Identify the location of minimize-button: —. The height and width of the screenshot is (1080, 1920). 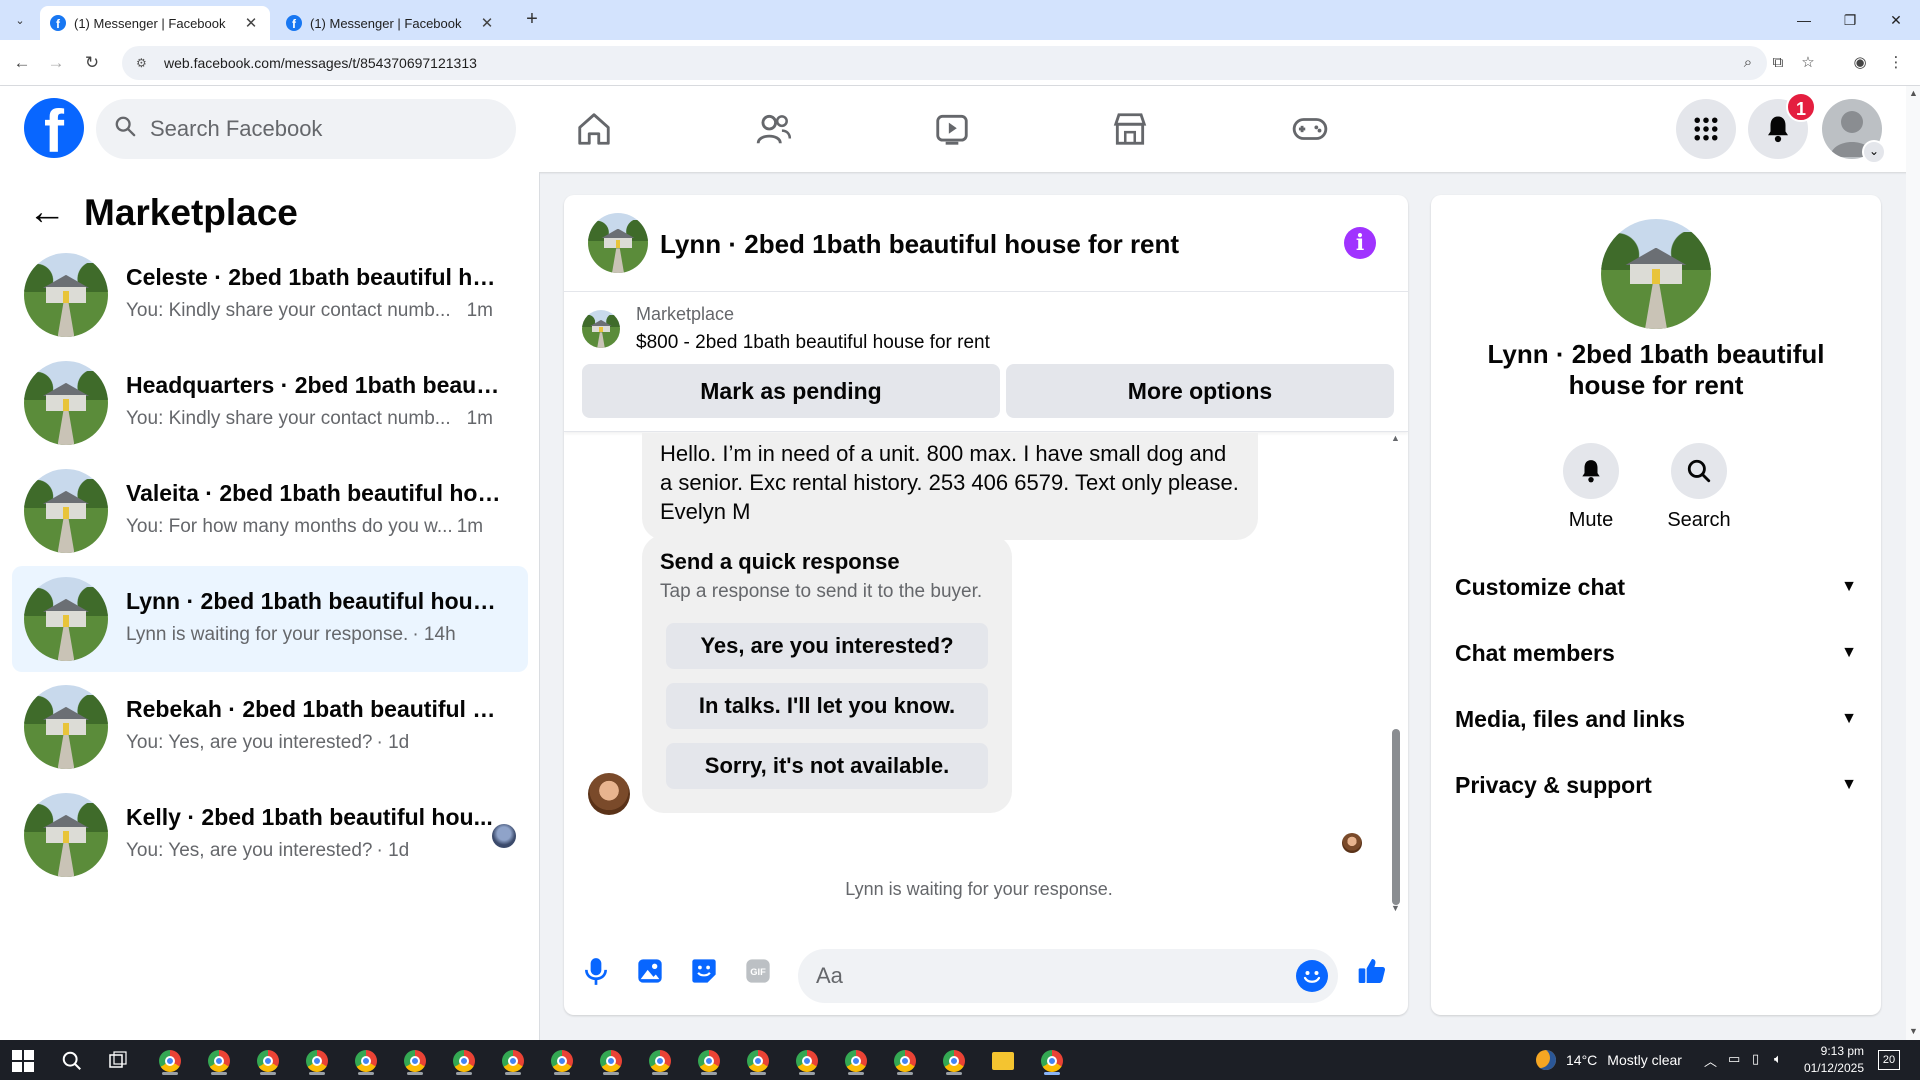
(1804, 20).